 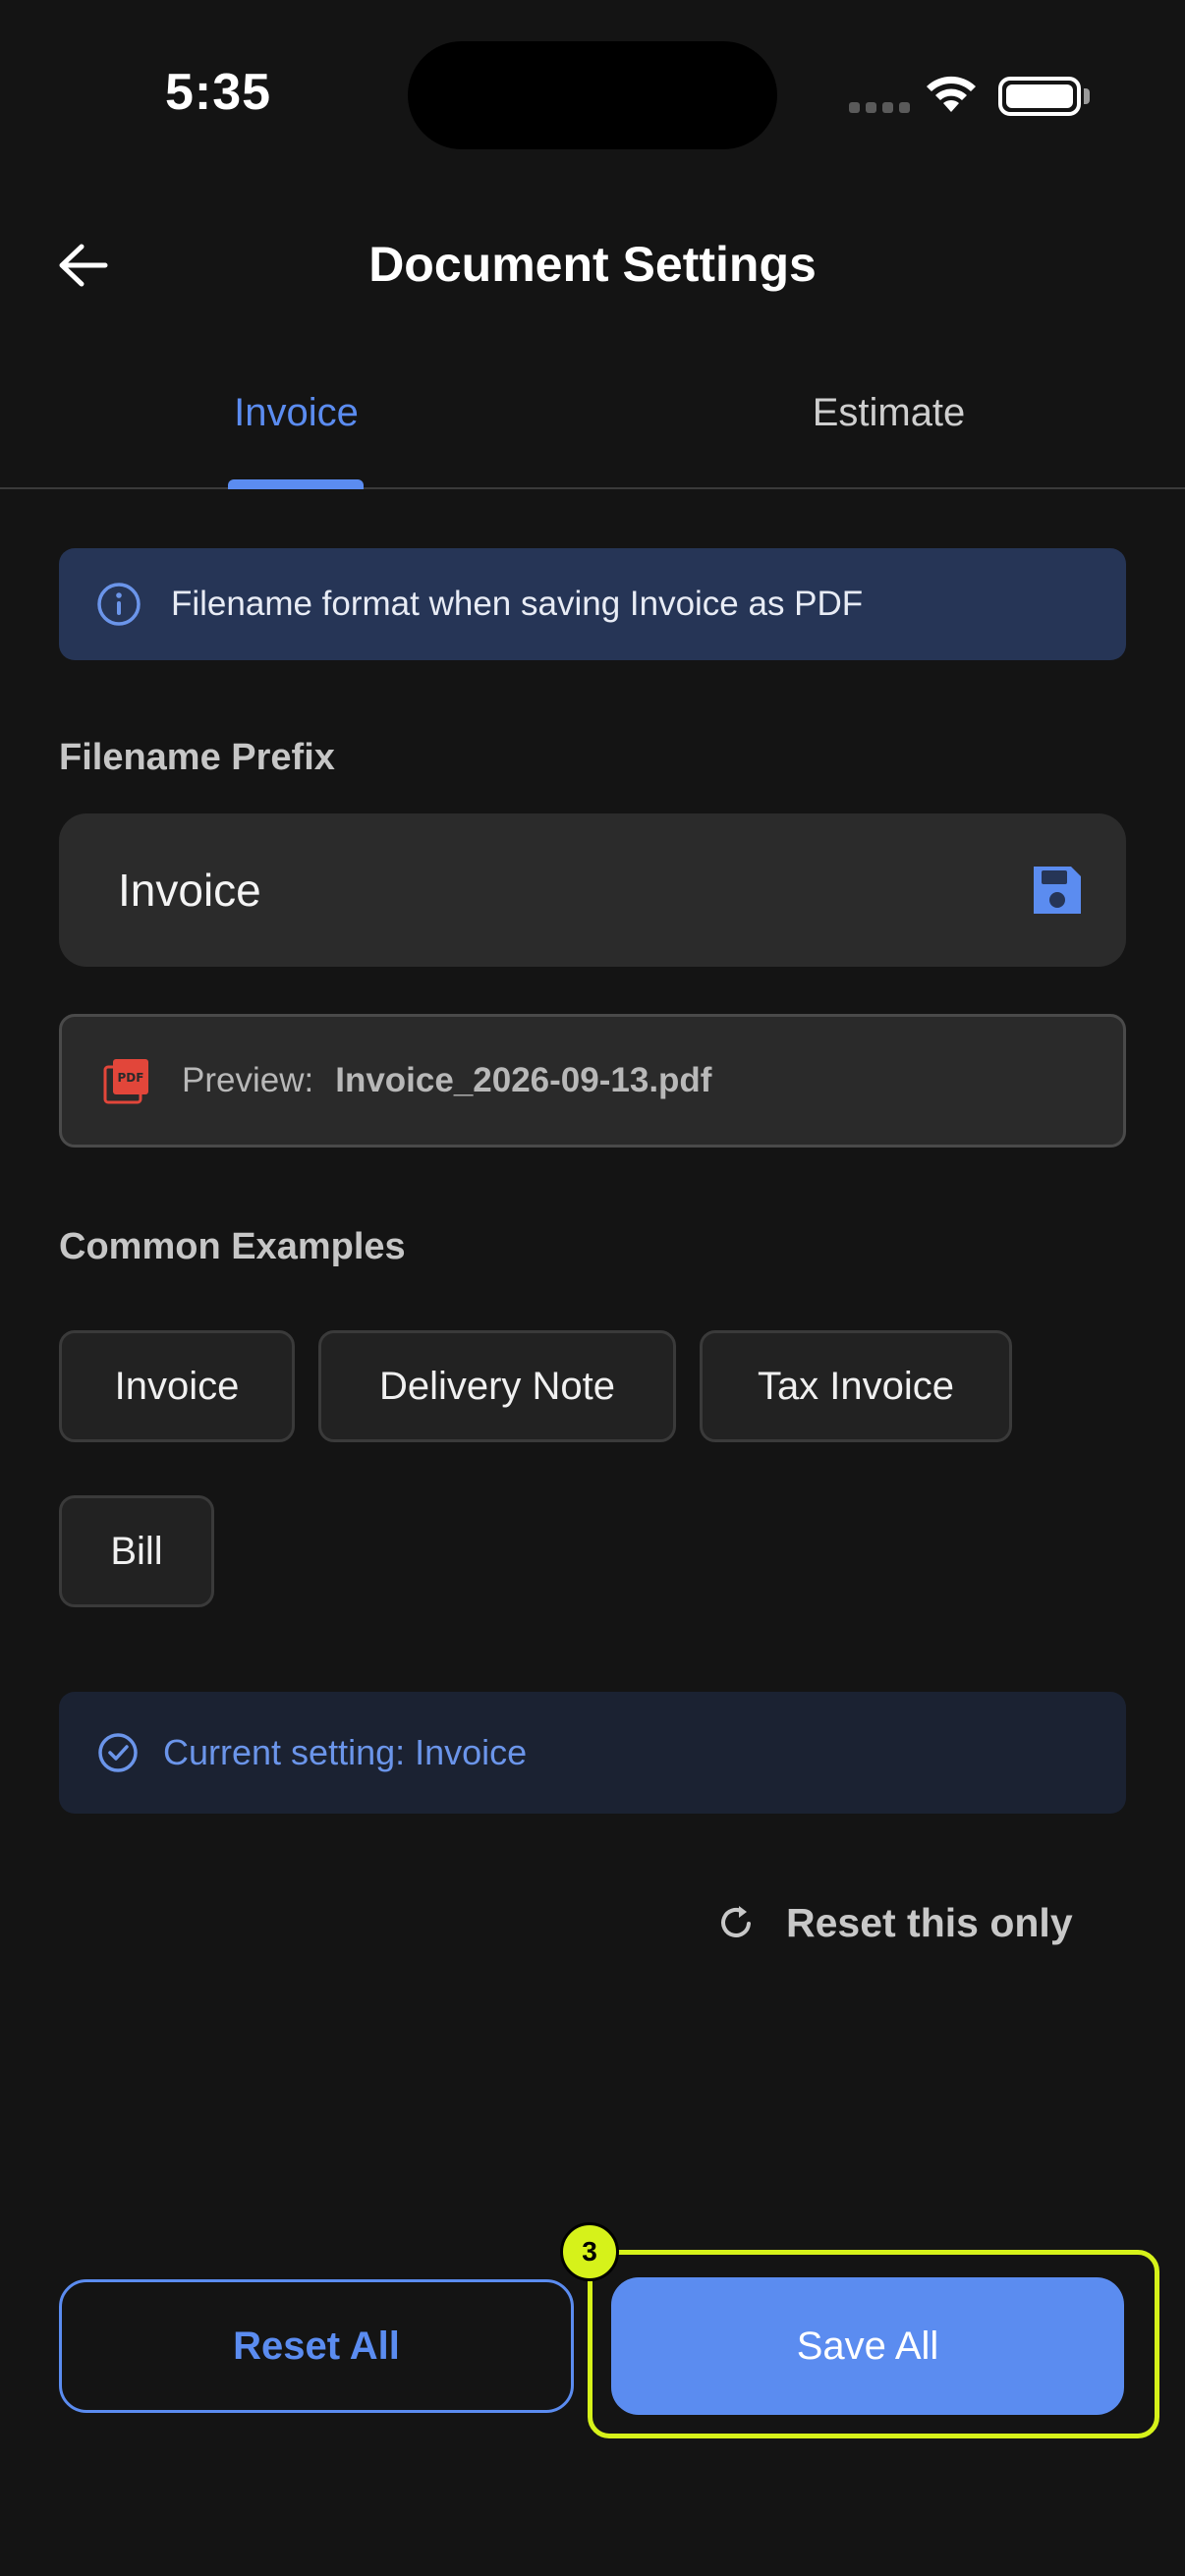 I want to click on svg-text: PDF, so click(x=131, y=1078).